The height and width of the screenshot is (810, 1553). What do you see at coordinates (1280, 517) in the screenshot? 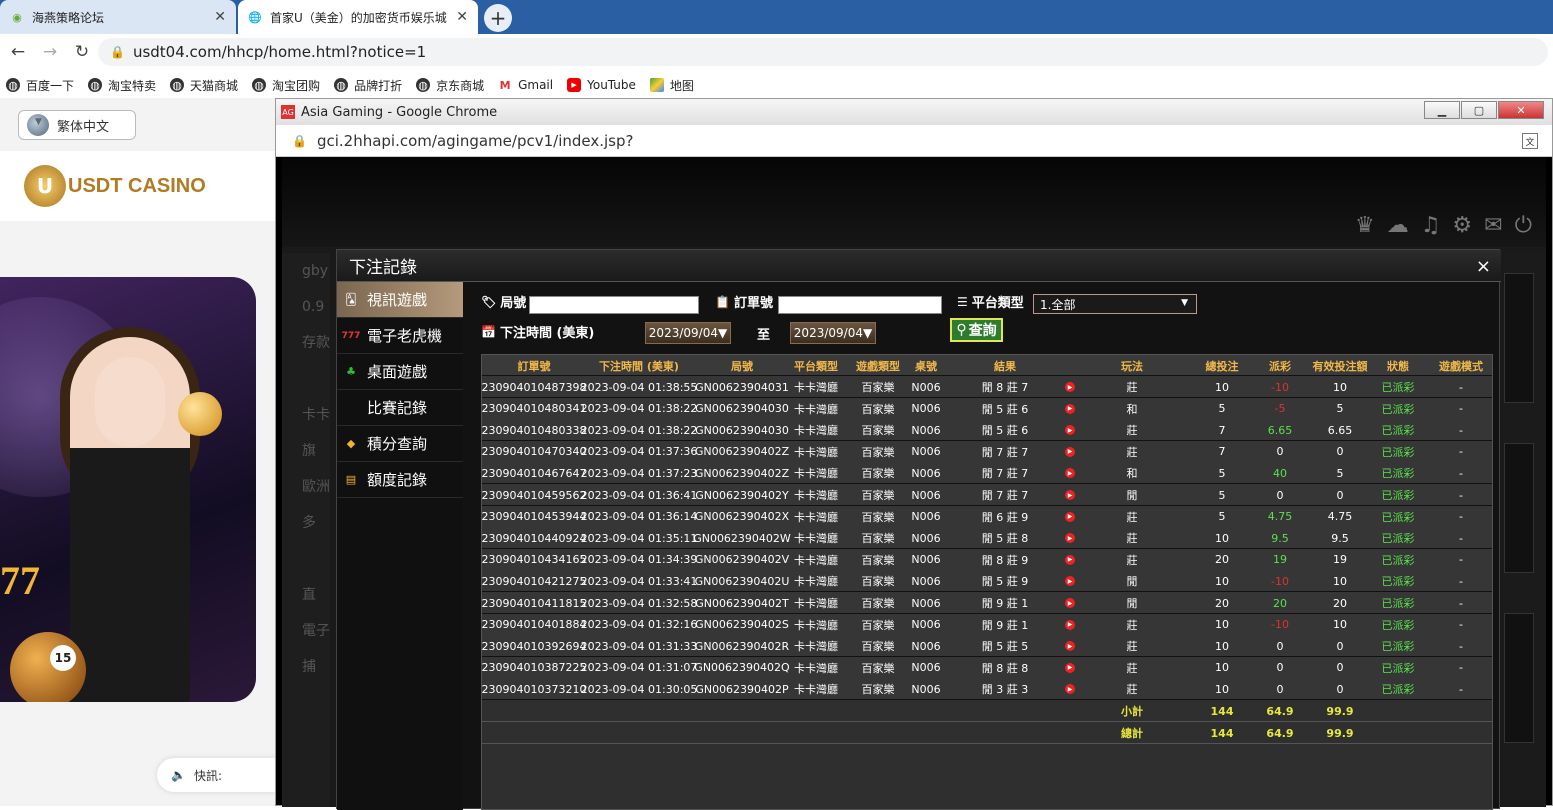
I see `table-cell: 4.75` at bounding box center [1280, 517].